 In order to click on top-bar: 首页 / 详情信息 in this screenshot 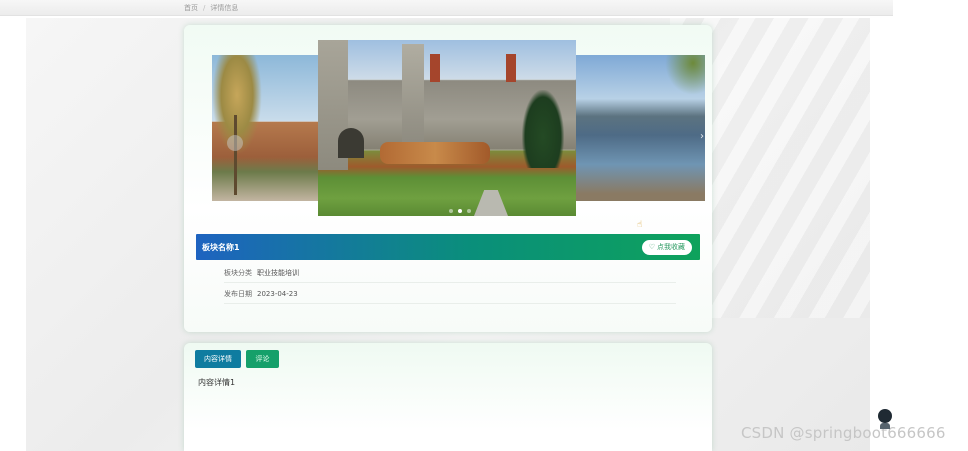, I will do `click(446, 8)`.